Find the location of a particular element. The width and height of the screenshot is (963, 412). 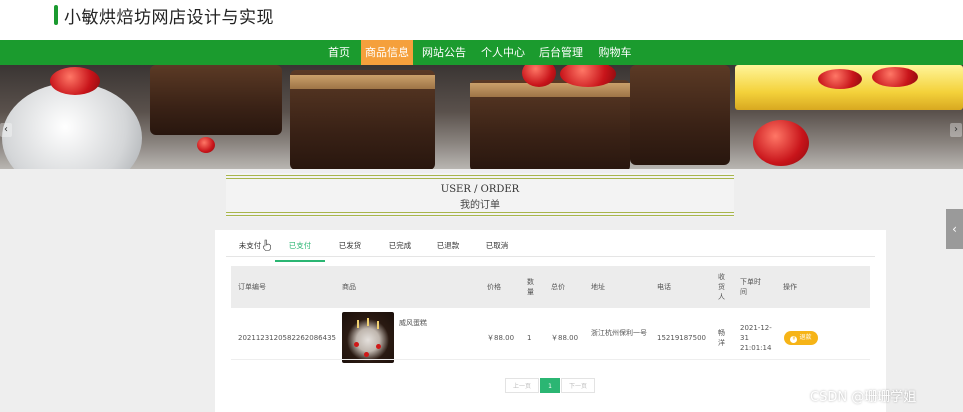

column-header-order-time: 下单时间 is located at coordinates (750, 287).